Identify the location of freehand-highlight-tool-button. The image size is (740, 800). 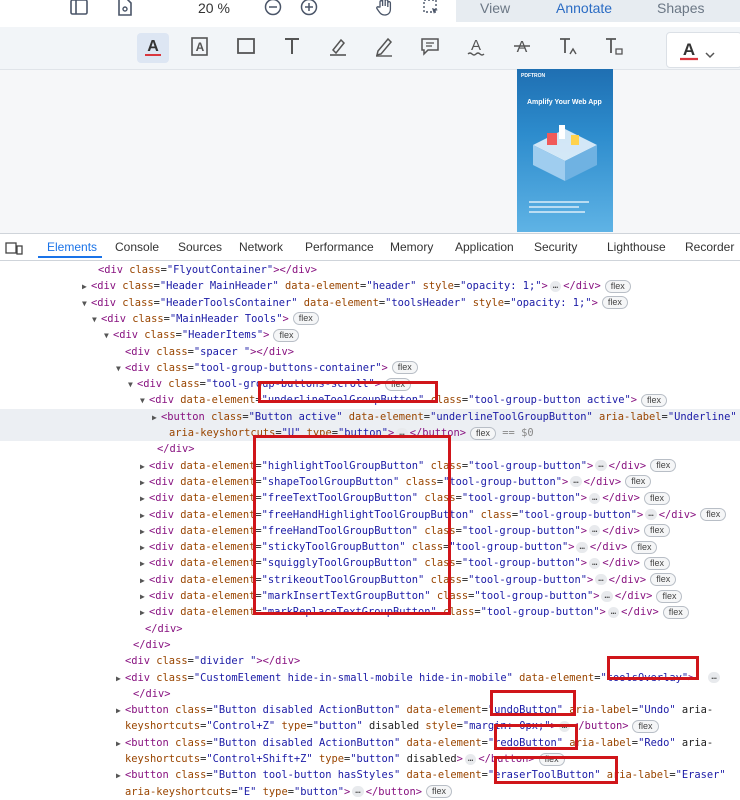
(338, 48).